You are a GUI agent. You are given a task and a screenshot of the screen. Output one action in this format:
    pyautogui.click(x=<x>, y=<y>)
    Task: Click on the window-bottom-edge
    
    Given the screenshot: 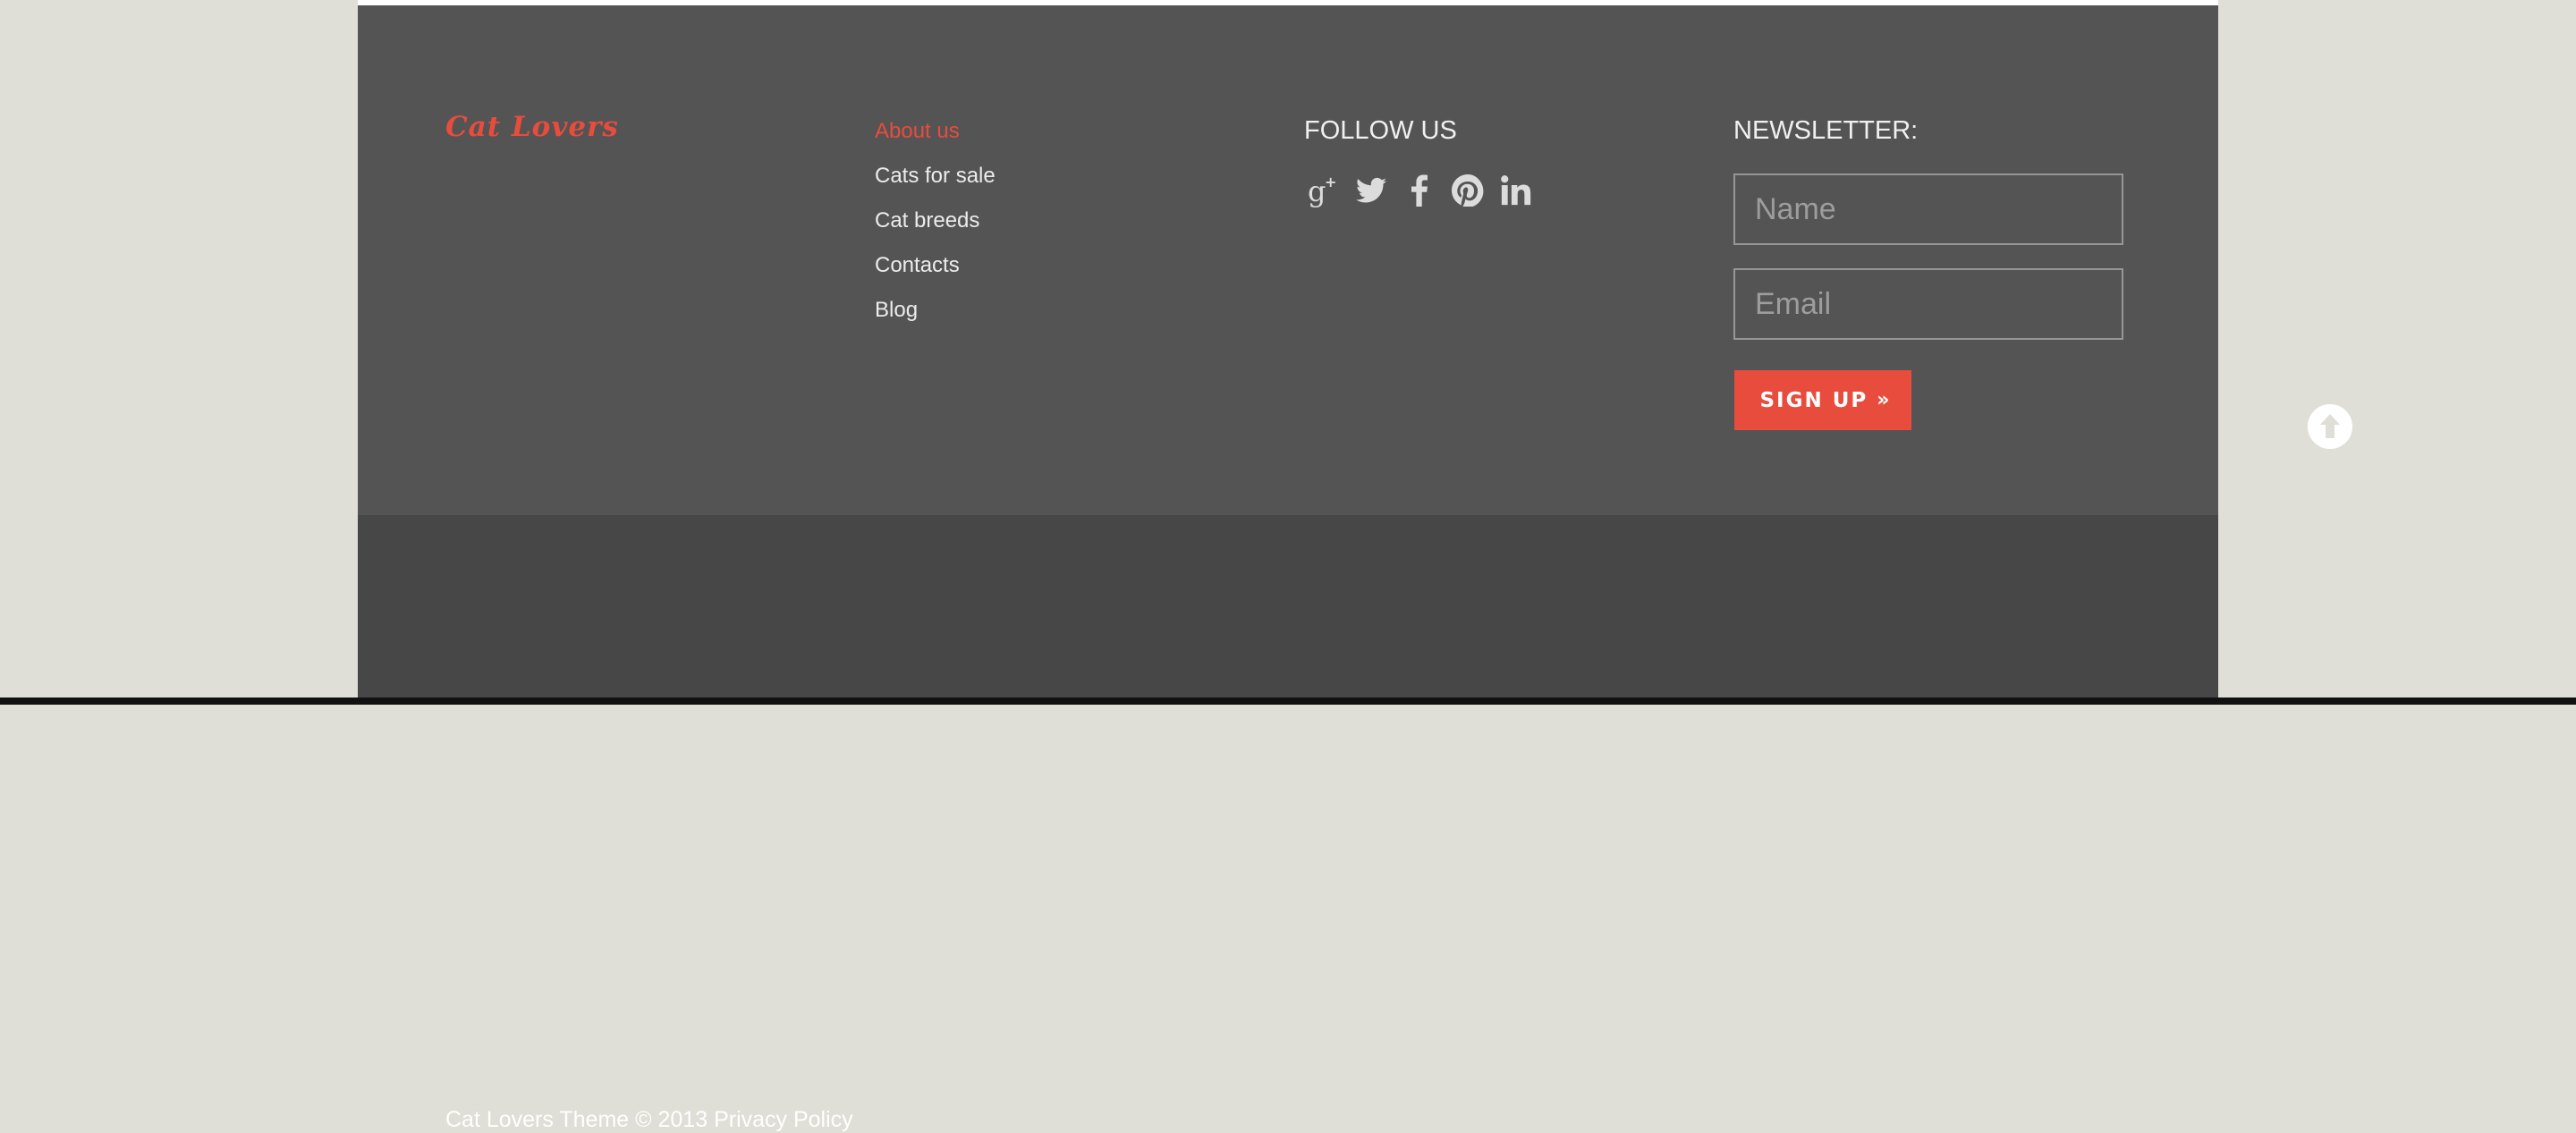 What is the action you would take?
    pyautogui.click(x=1288, y=701)
    